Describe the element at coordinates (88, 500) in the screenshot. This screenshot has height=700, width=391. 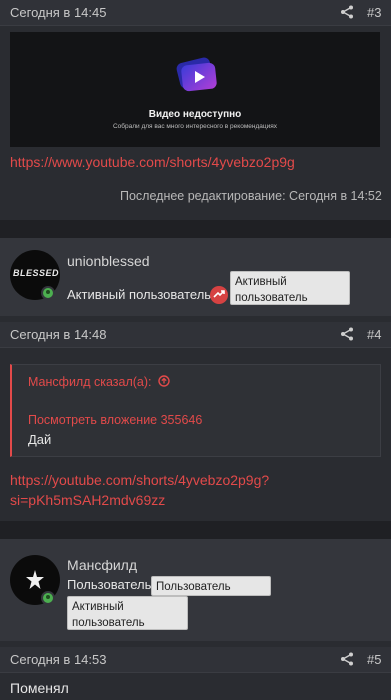
I see `link-line-2: si=pKh5mSAH2mdv69zz` at that location.